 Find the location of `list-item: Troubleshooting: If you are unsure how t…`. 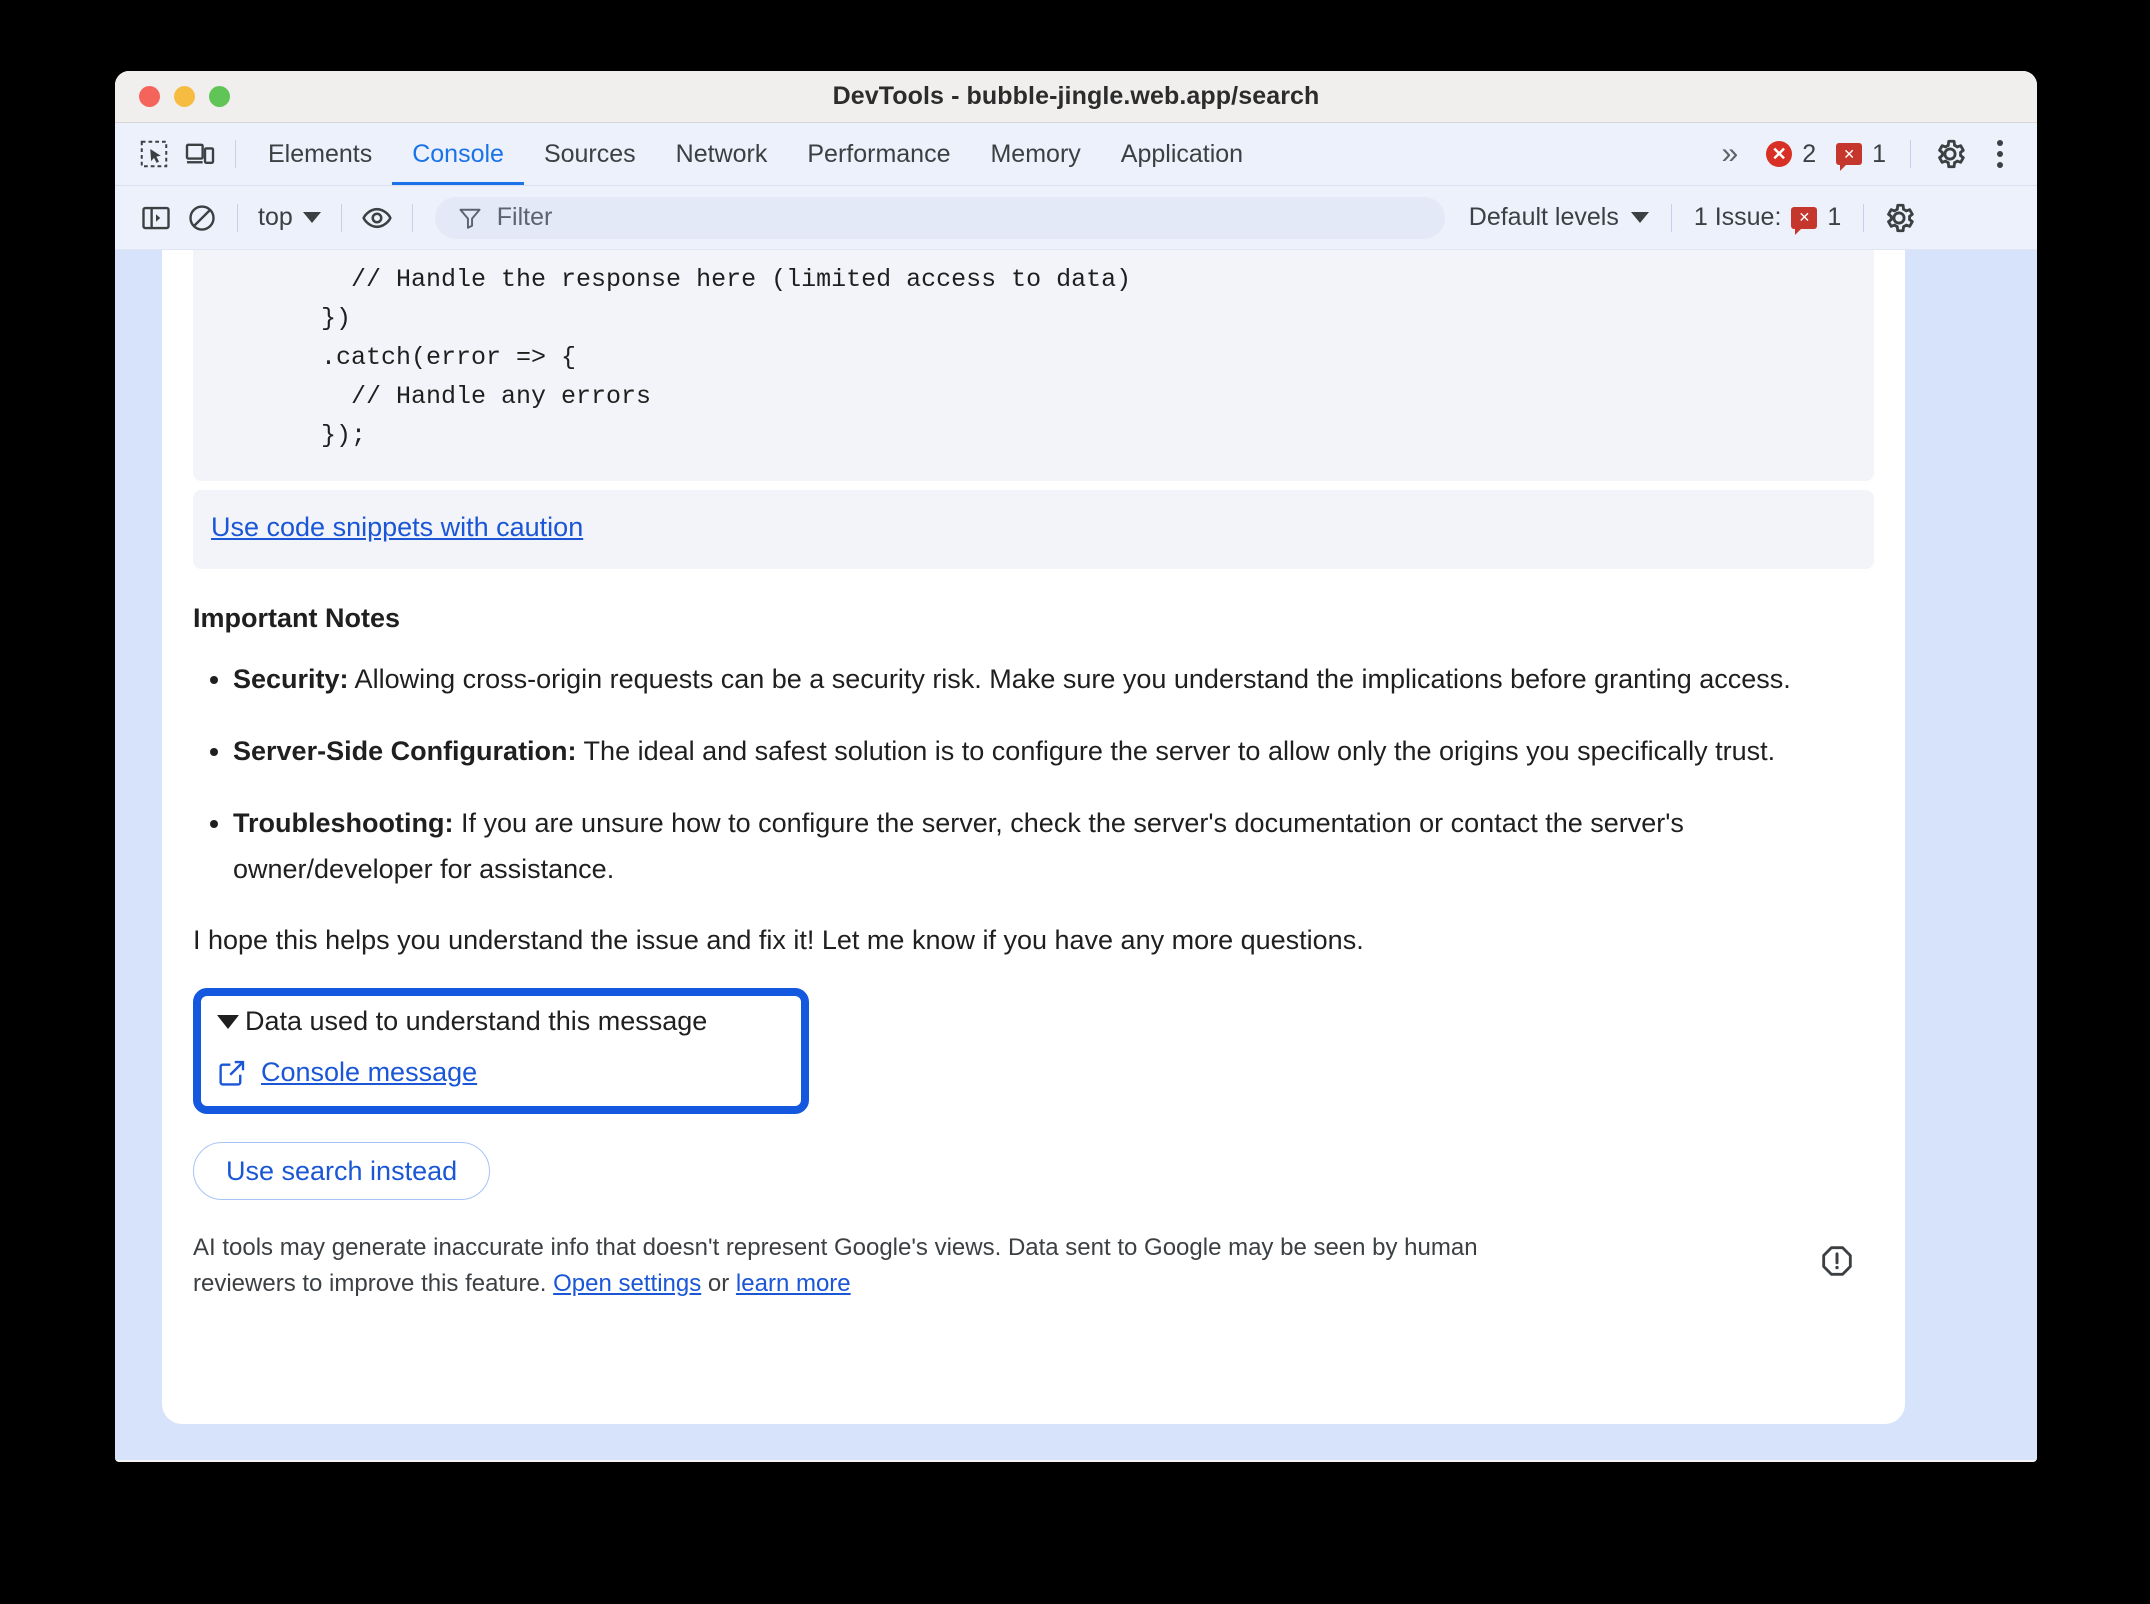

list-item: Troubleshooting: If you are unsure how t… is located at coordinates (1053, 846).